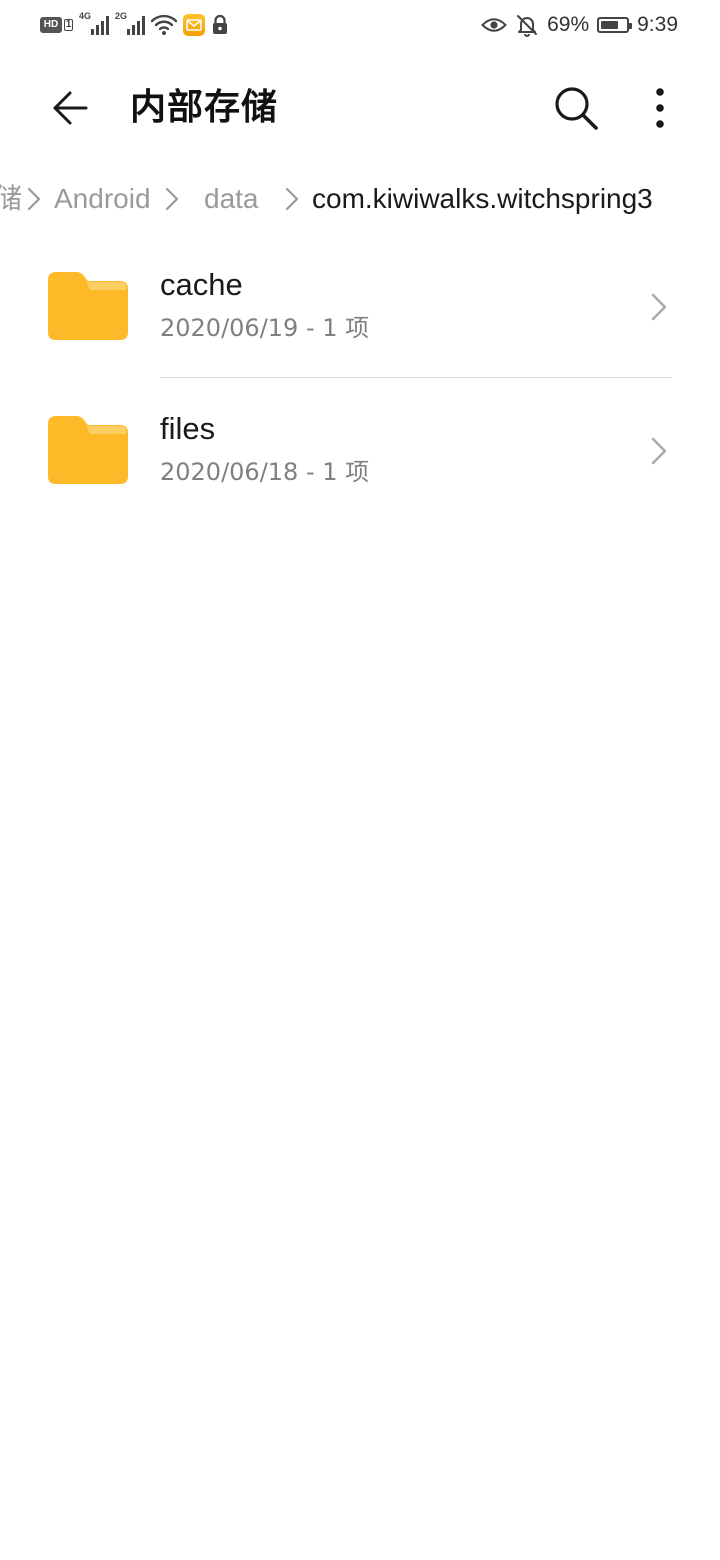  Describe the element at coordinates (194, 25) in the screenshot. I see `mail-notification-icon` at that location.